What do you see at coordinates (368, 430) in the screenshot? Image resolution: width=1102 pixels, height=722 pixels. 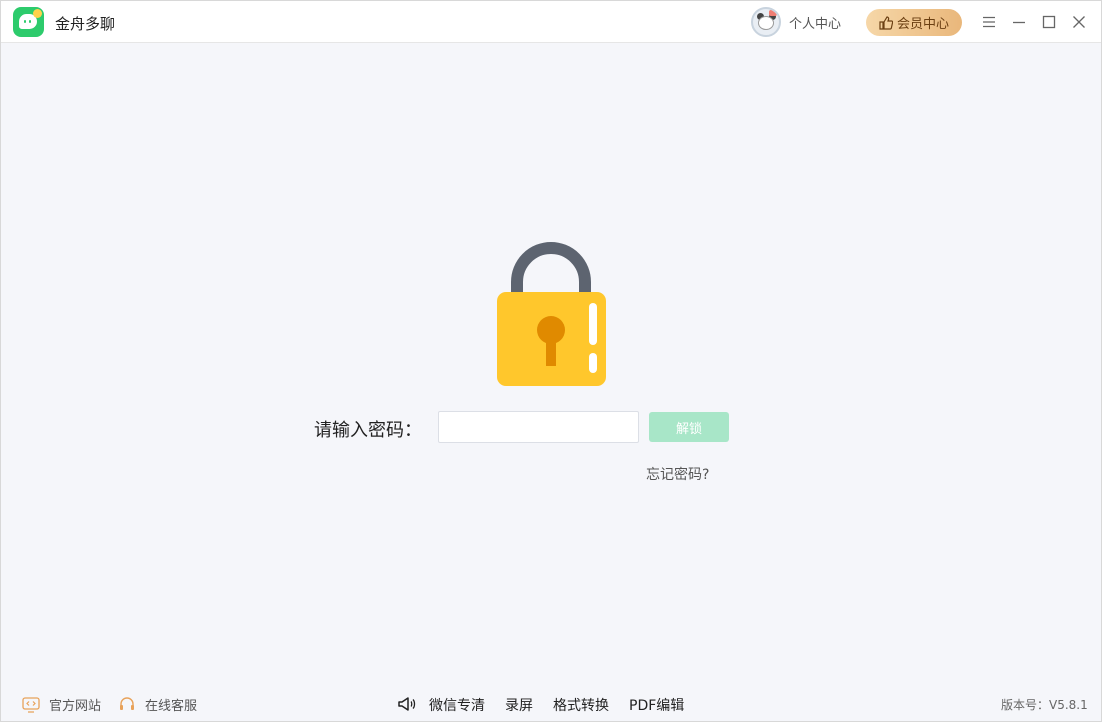 I see `password-label: 请输入密码：` at bounding box center [368, 430].